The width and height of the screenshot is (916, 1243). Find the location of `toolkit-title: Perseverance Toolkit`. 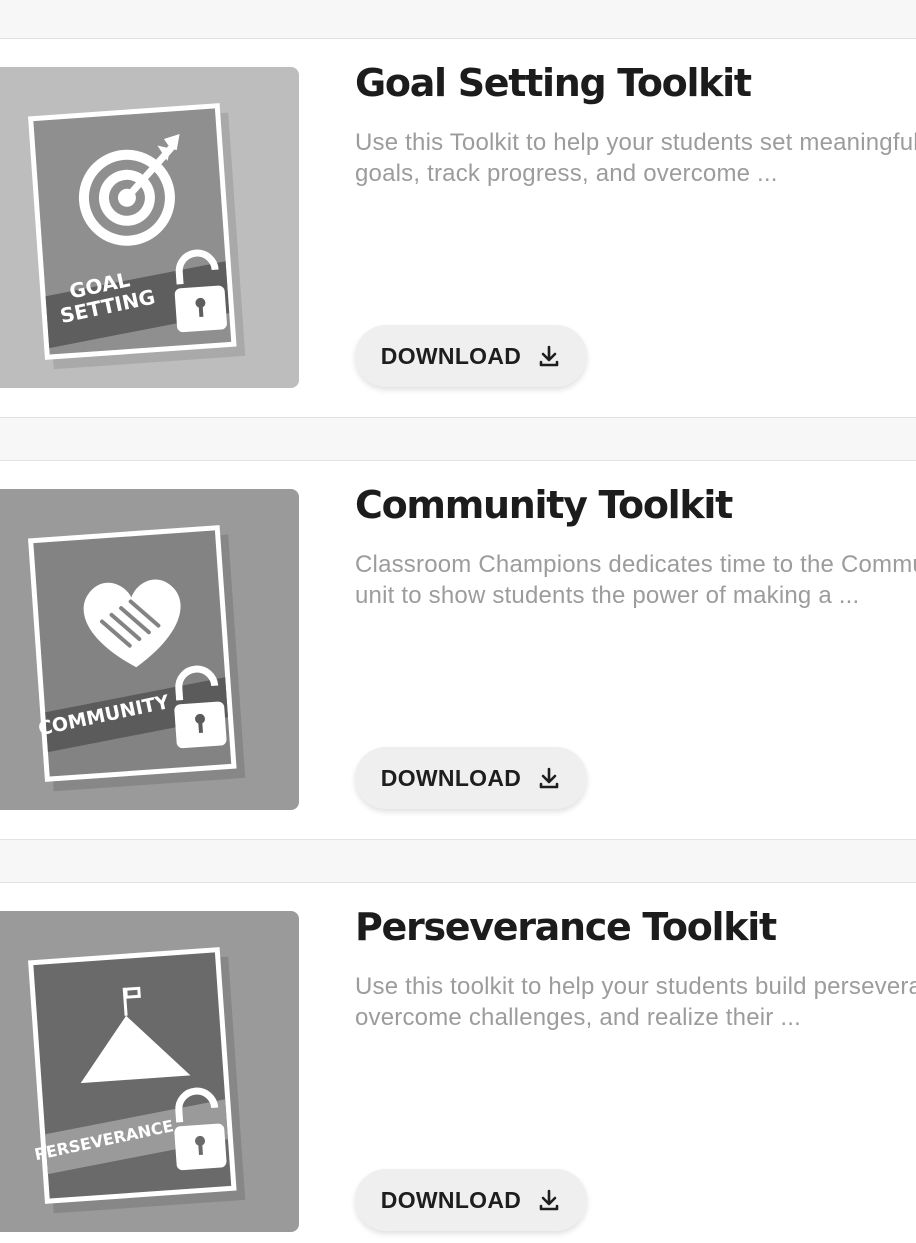

toolkit-title: Perseverance Toolkit is located at coordinates (566, 927).